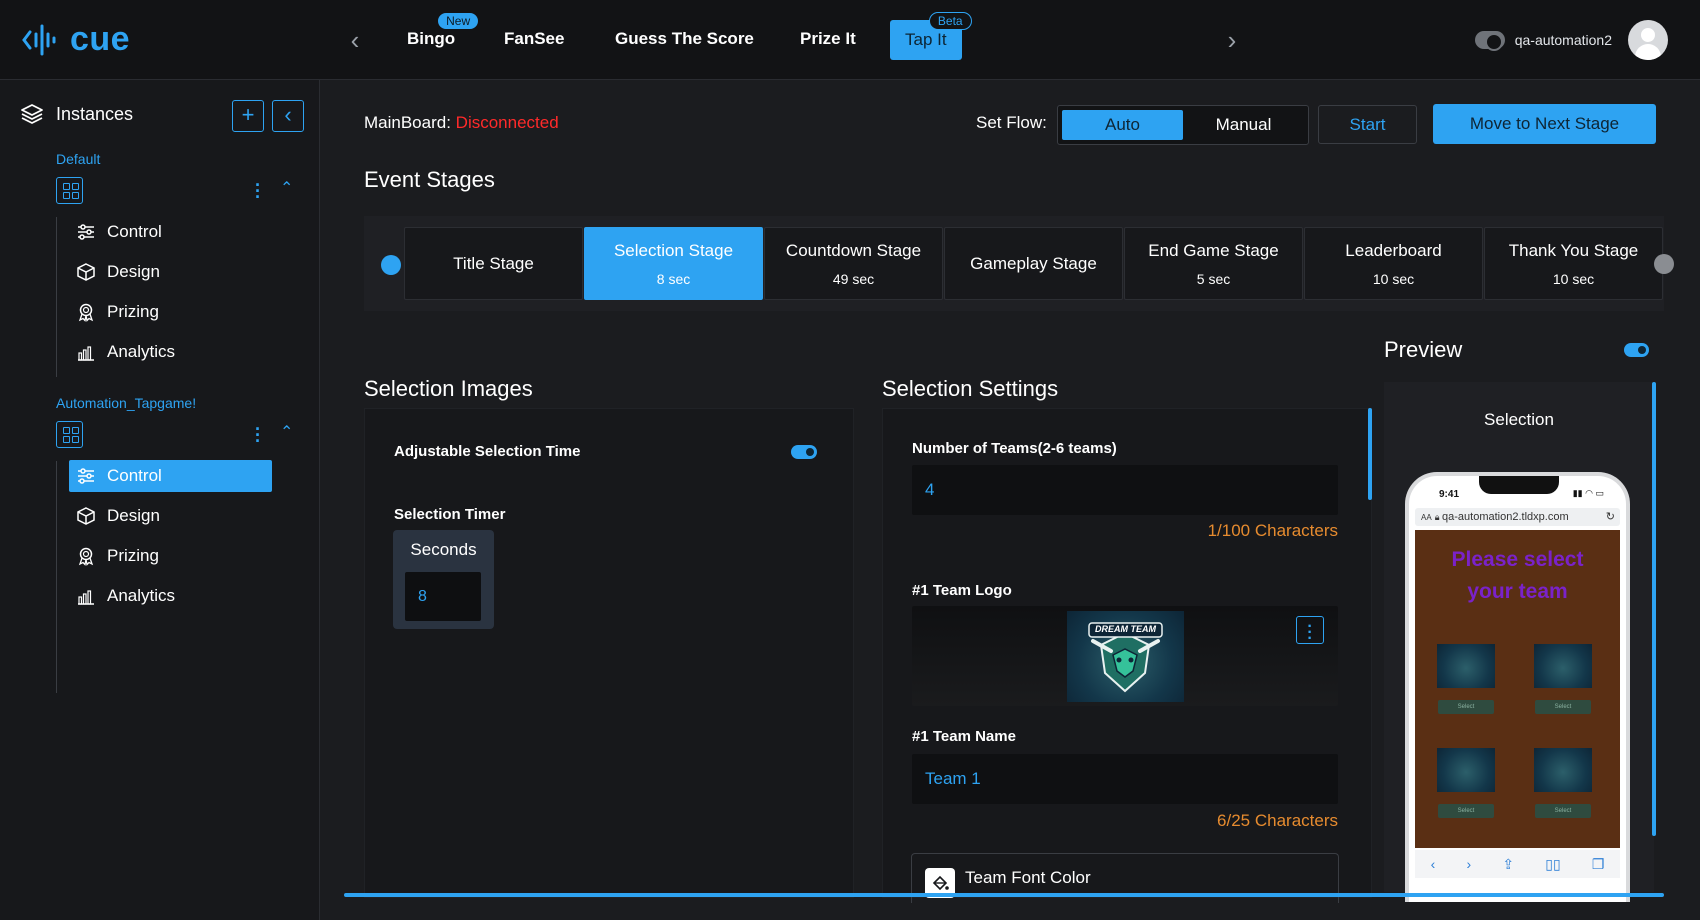 The width and height of the screenshot is (1700, 920). What do you see at coordinates (1519, 485) in the screenshot?
I see `phone-notch` at bounding box center [1519, 485].